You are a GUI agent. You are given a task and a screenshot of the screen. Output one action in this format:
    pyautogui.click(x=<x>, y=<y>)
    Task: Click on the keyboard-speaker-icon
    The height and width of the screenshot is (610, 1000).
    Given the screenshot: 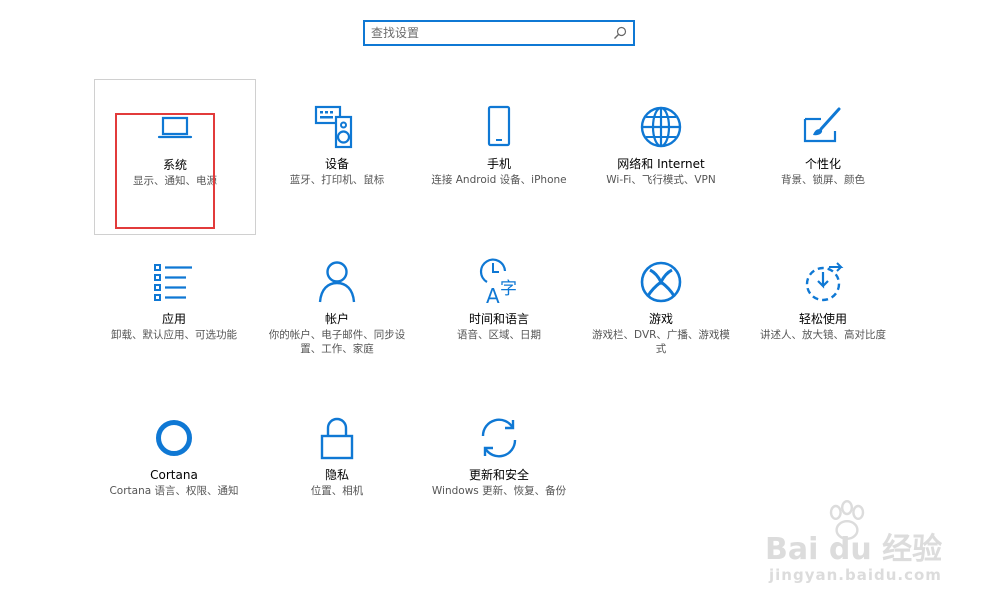 What is the action you would take?
    pyautogui.click(x=333, y=127)
    